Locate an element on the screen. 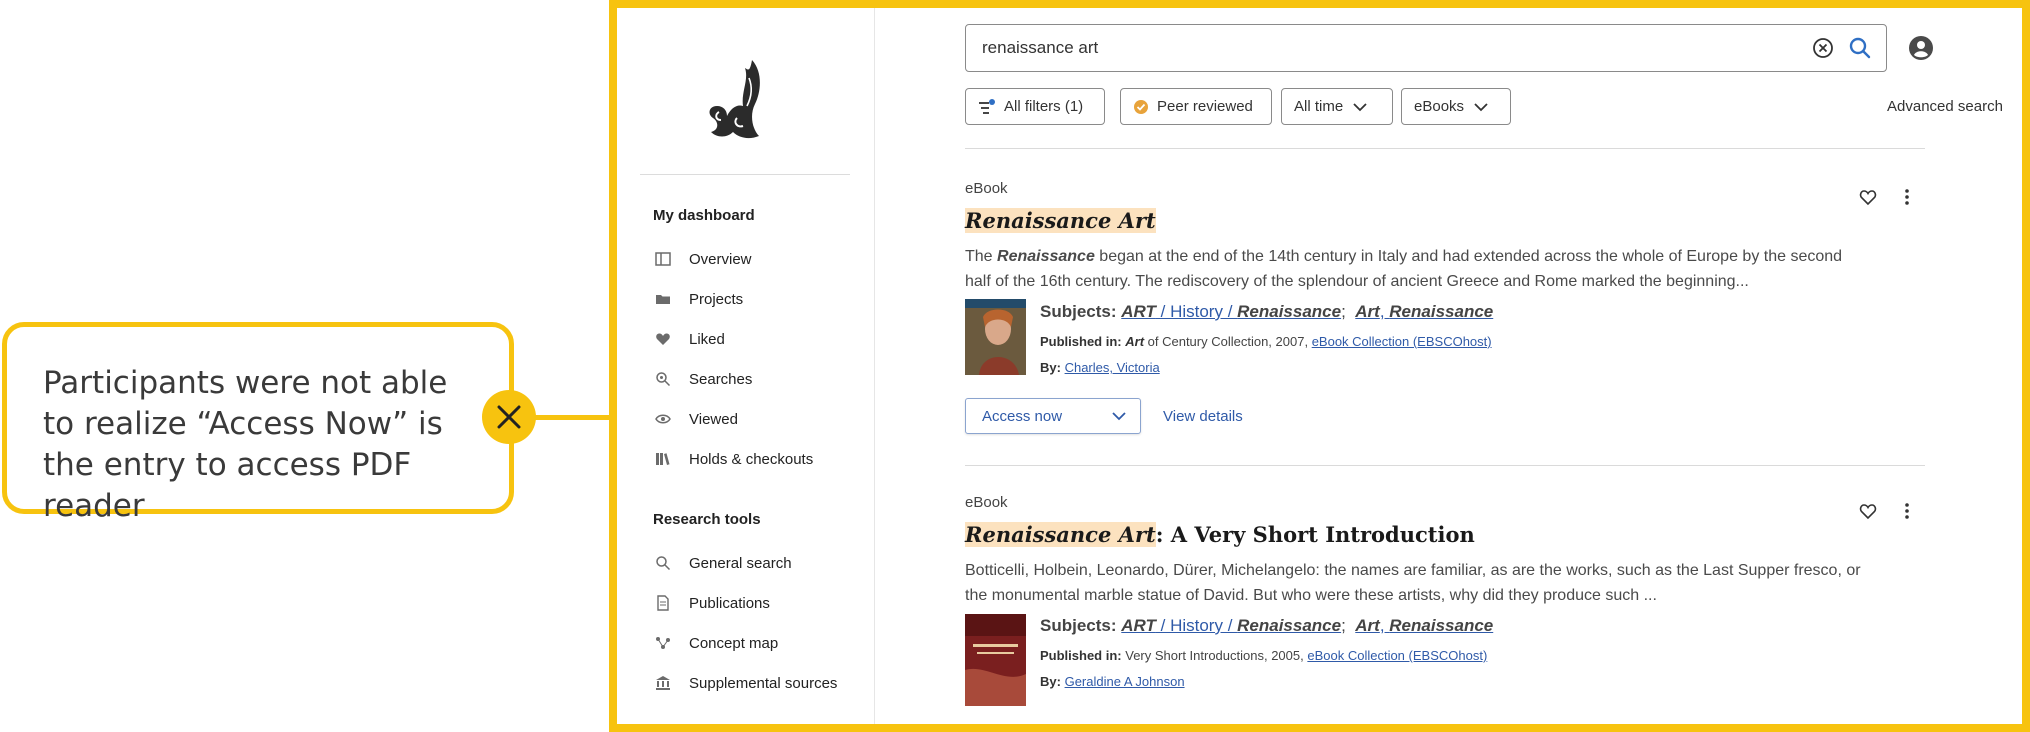 The height and width of the screenshot is (732, 2030). overview-icon is located at coordinates (663, 259).